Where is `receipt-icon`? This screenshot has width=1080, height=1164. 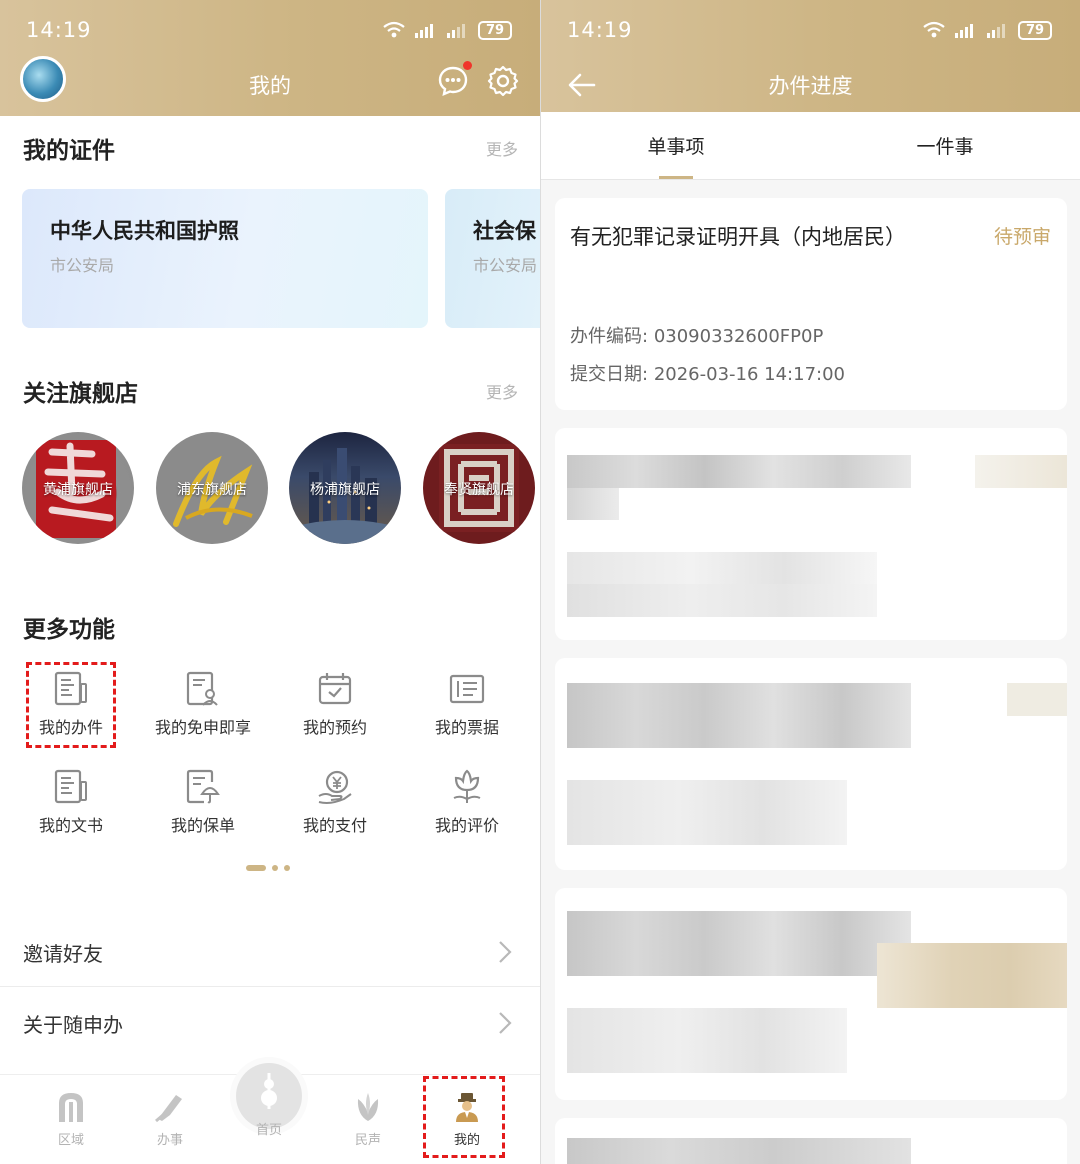 receipt-icon is located at coordinates (467, 689).